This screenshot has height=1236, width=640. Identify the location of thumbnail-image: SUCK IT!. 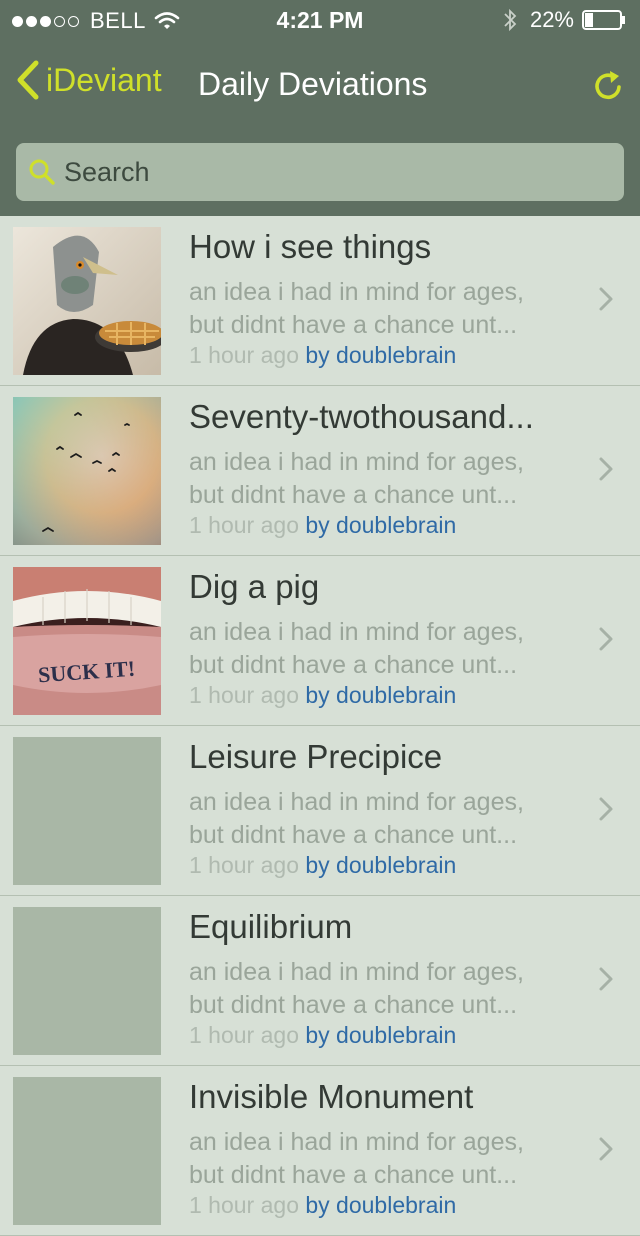
(87, 641).